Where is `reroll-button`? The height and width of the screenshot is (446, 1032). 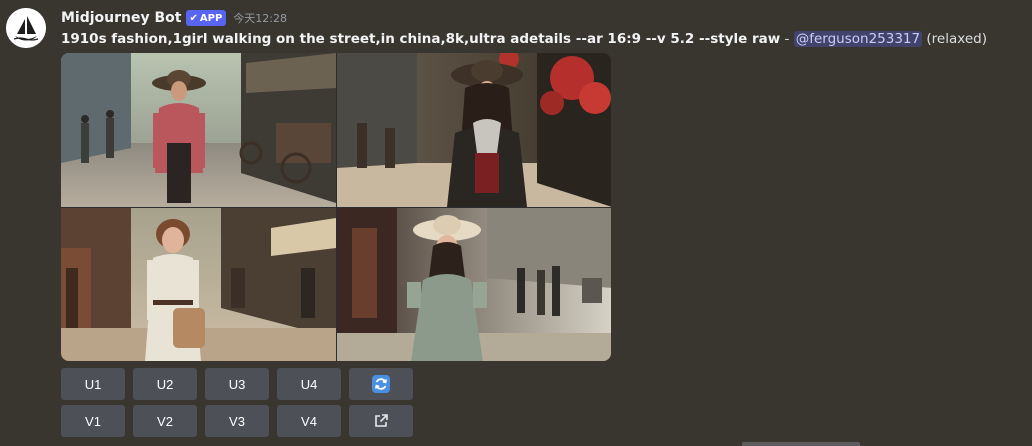 reroll-button is located at coordinates (381, 384).